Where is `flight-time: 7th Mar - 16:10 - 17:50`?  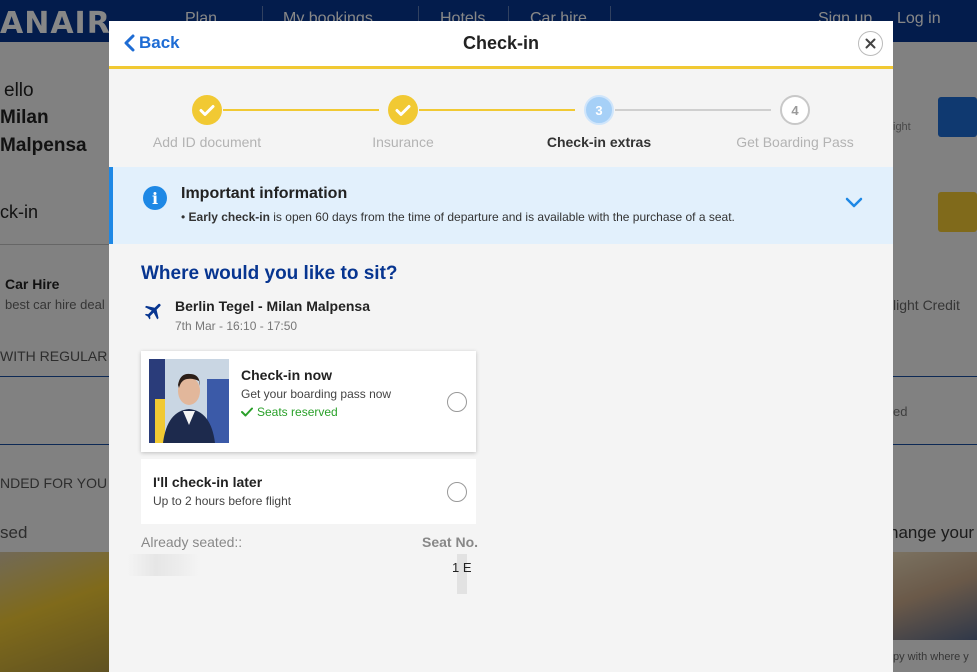 flight-time: 7th Mar - 16:10 - 17:50 is located at coordinates (236, 326).